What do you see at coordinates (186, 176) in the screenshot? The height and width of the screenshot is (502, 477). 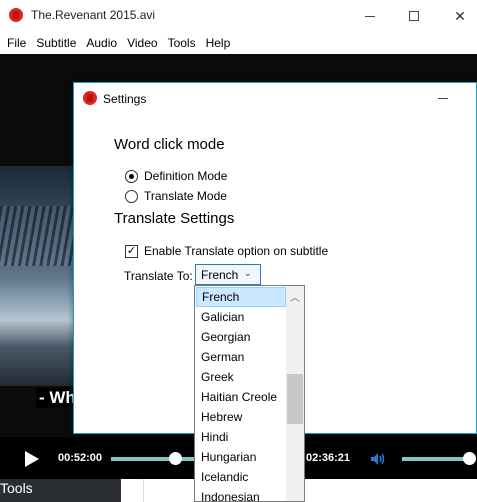 I see `radio-label: Definition Mode` at bounding box center [186, 176].